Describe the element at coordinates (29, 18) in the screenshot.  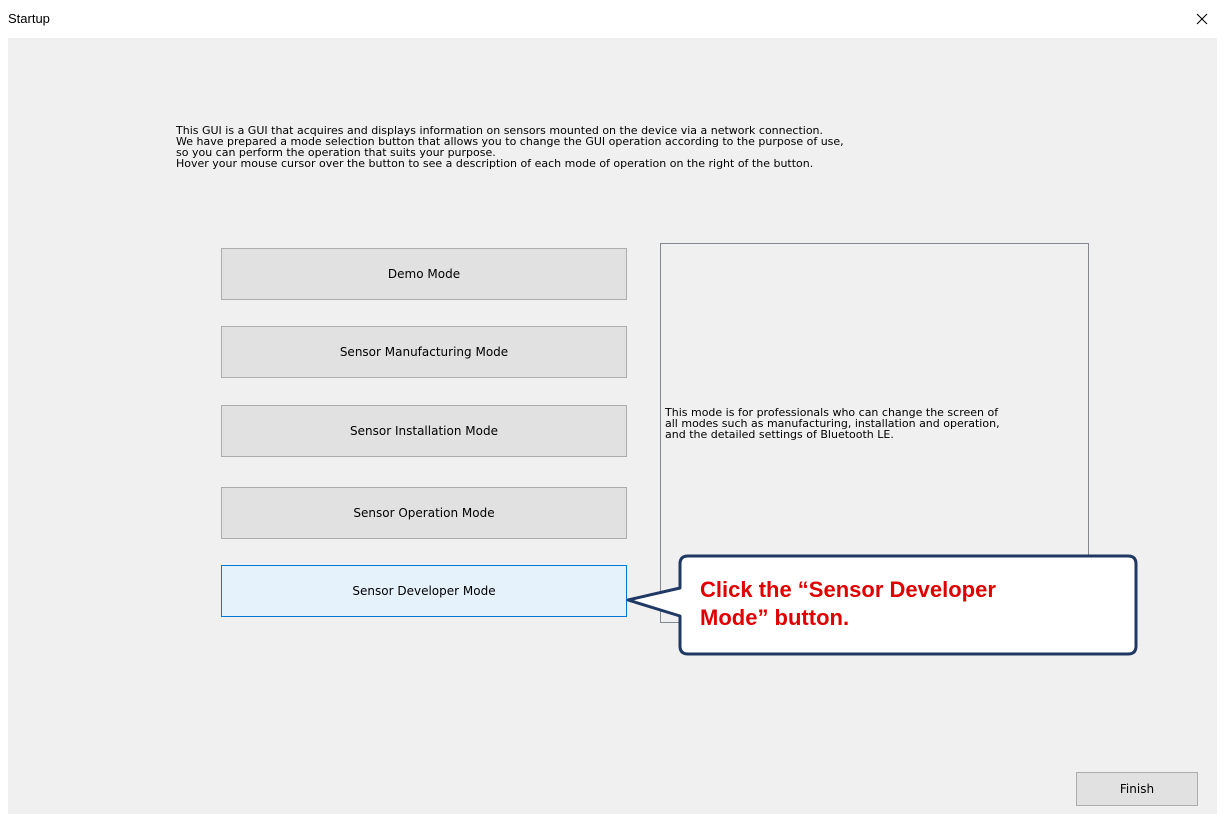
I see `window-title: Startup` at that location.